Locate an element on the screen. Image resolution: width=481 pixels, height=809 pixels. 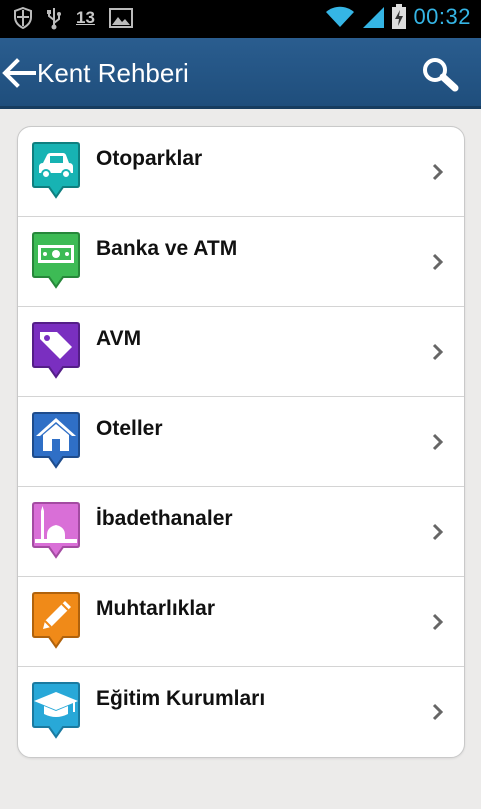
page-title: Kent Rehberi is located at coordinates (113, 73).